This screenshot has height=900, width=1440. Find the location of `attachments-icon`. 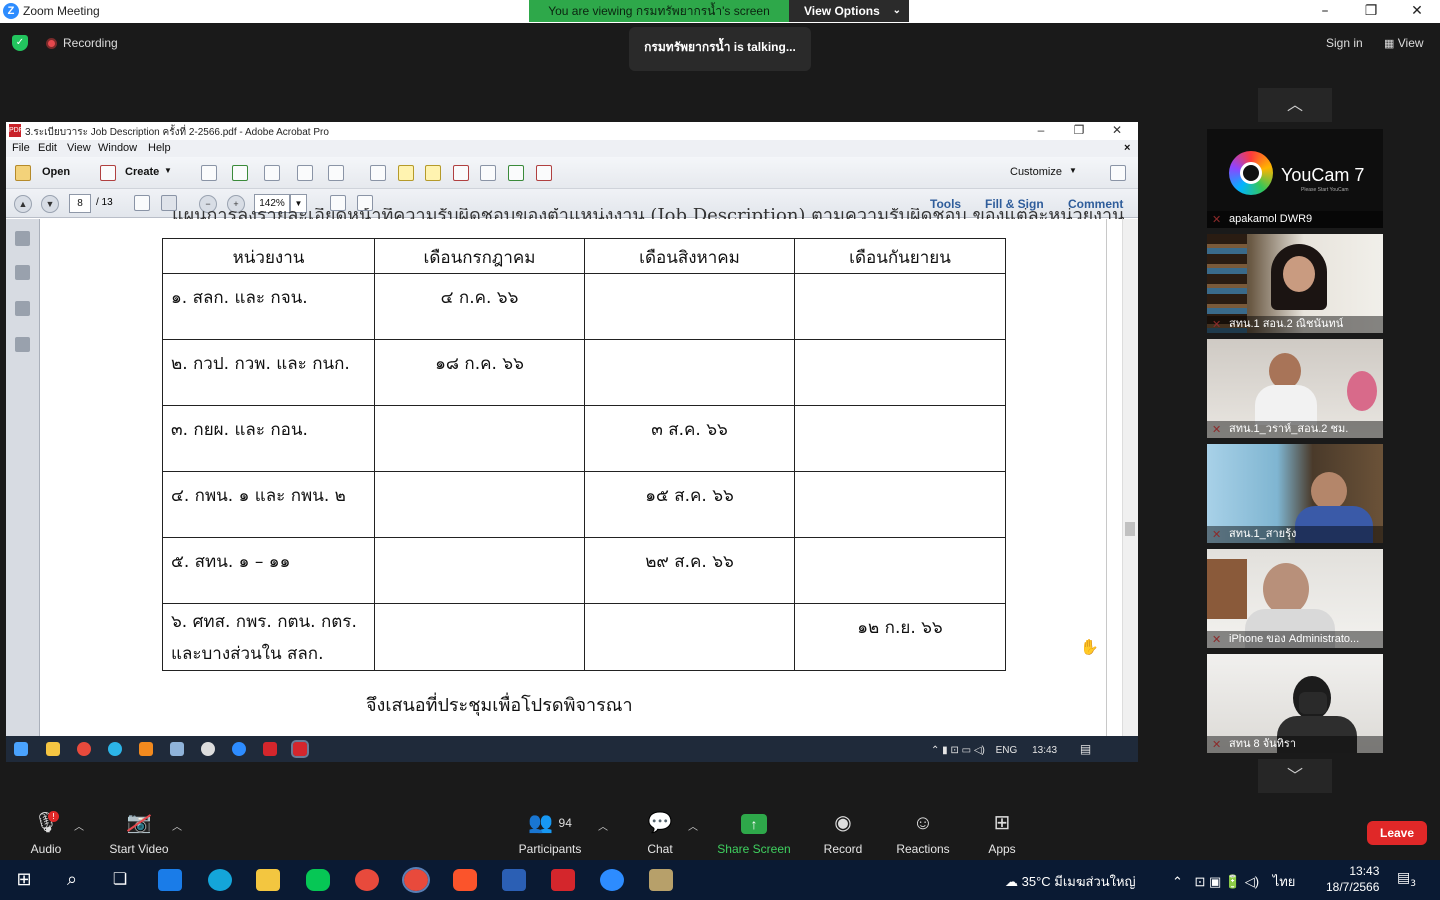

attachments-icon is located at coordinates (22, 308).